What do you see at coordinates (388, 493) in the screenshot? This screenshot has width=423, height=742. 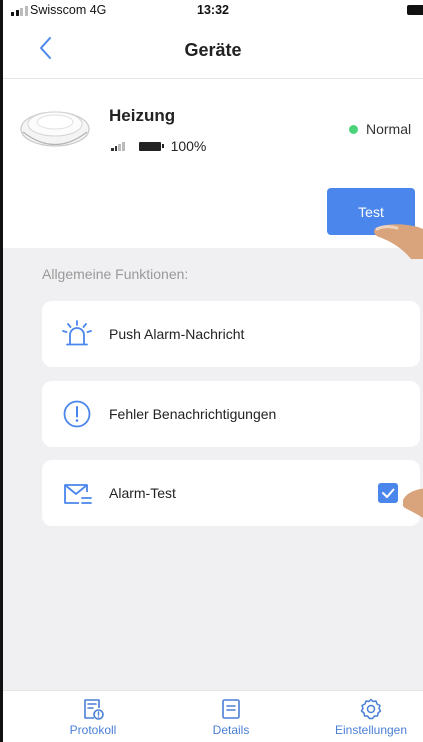 I see `alarm-test-checkbox` at bounding box center [388, 493].